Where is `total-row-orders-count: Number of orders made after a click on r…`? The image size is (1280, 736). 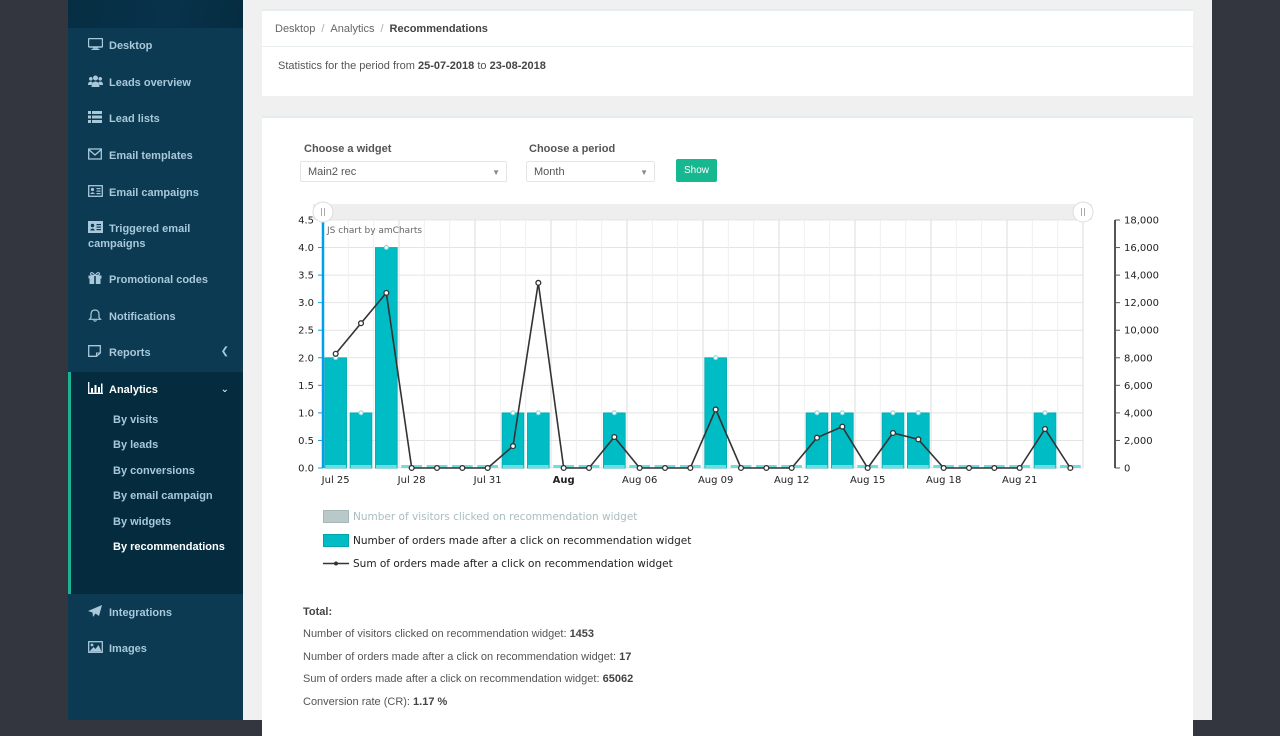 total-row-orders-count: Number of orders made after a click on r… is located at coordinates (467, 657).